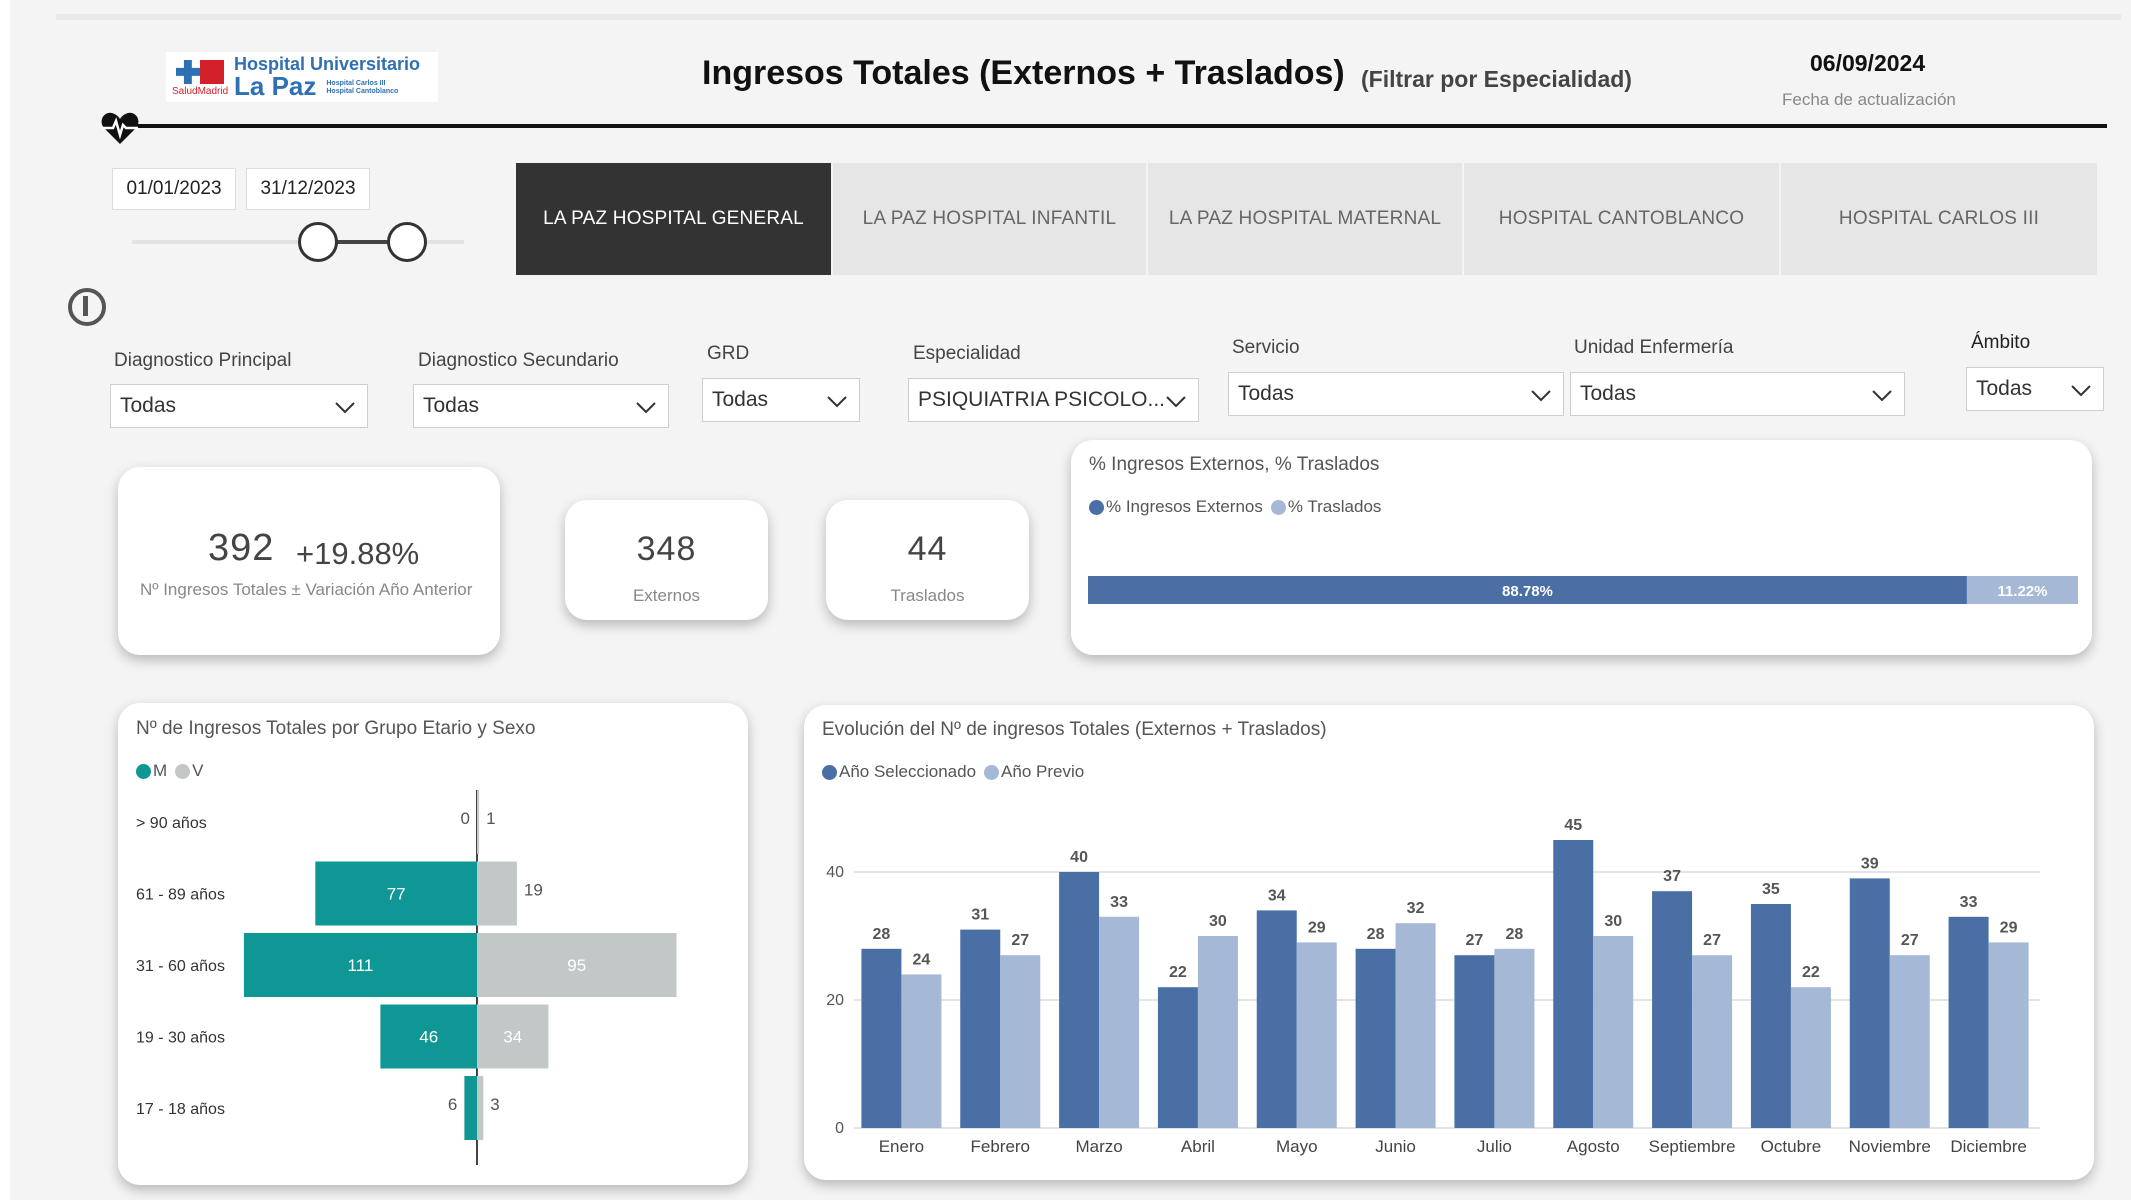  What do you see at coordinates (87, 307) in the screenshot?
I see `power-icon` at bounding box center [87, 307].